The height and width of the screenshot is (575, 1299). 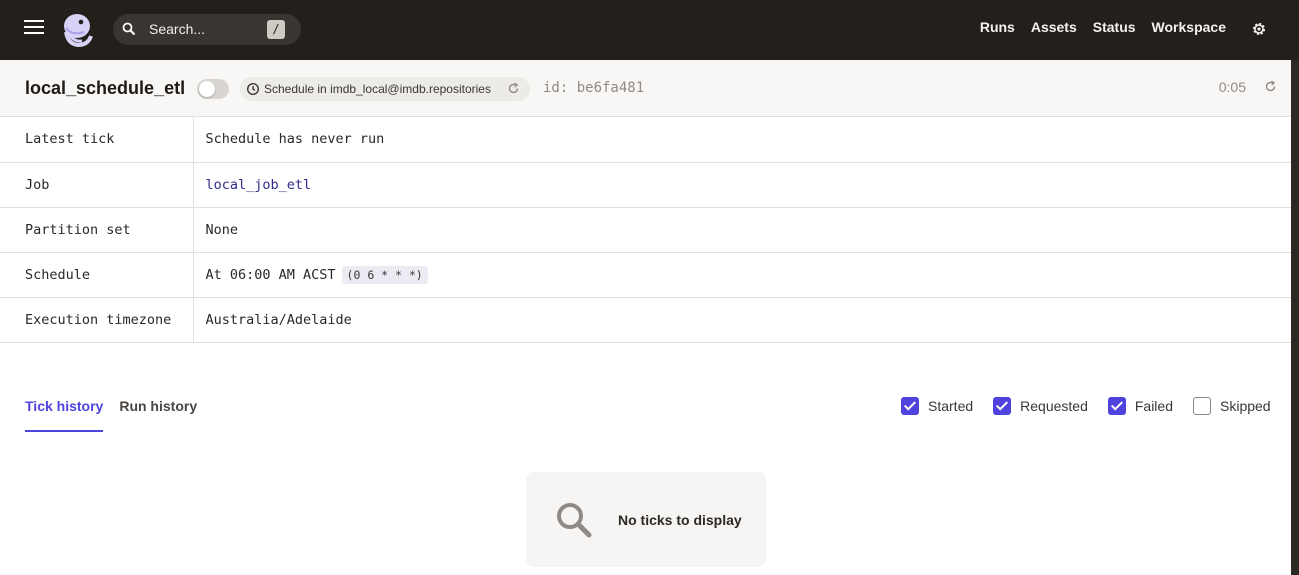 What do you see at coordinates (742, 230) in the screenshot?
I see `detail-value: None` at bounding box center [742, 230].